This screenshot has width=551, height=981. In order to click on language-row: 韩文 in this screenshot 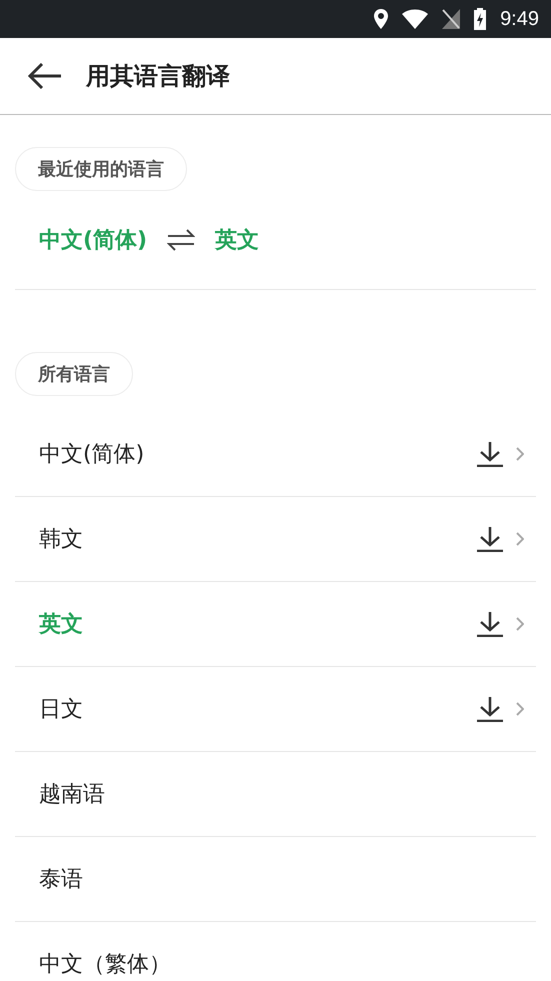, I will do `click(275, 539)`.